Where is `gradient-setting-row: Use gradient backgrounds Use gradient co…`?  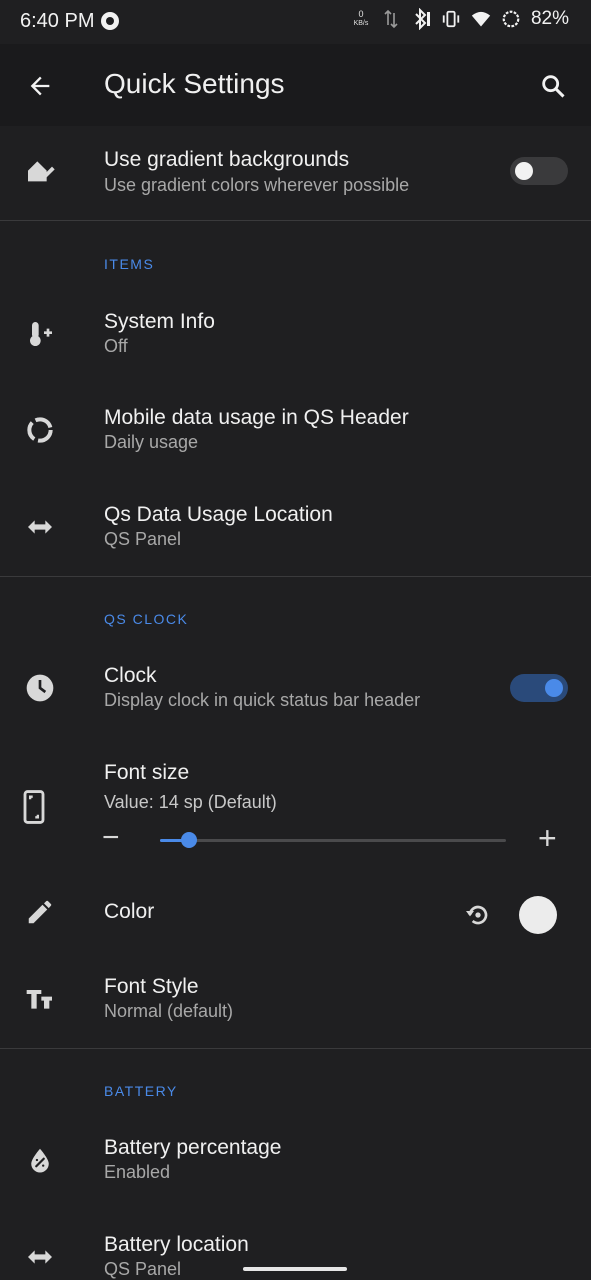 gradient-setting-row: Use gradient backgrounds Use gradient co… is located at coordinates (295, 173).